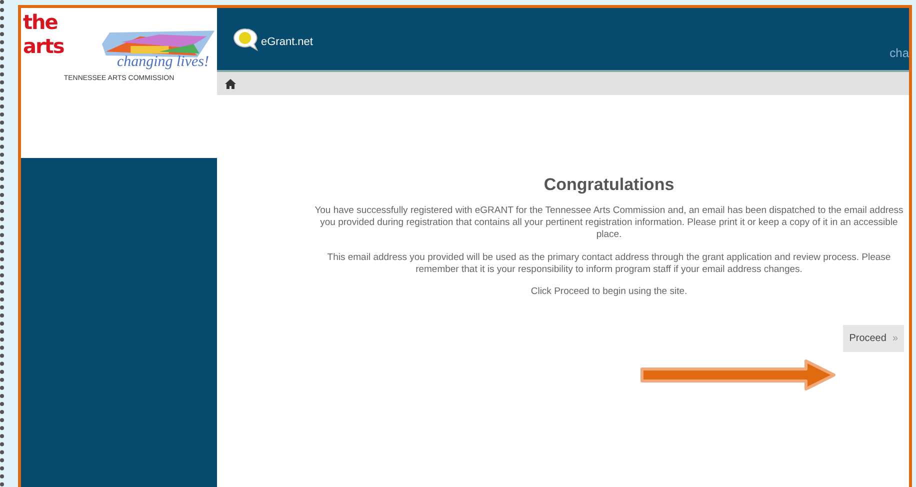  I want to click on logo-tagline: changing lives!, so click(162, 62).